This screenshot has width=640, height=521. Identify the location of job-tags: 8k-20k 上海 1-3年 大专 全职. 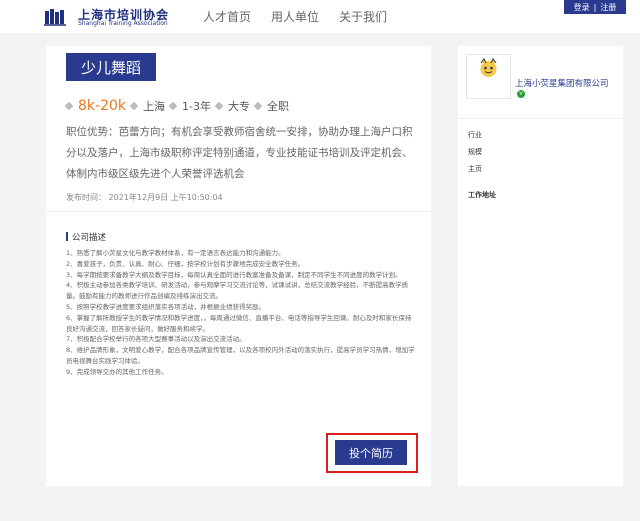
(176, 106).